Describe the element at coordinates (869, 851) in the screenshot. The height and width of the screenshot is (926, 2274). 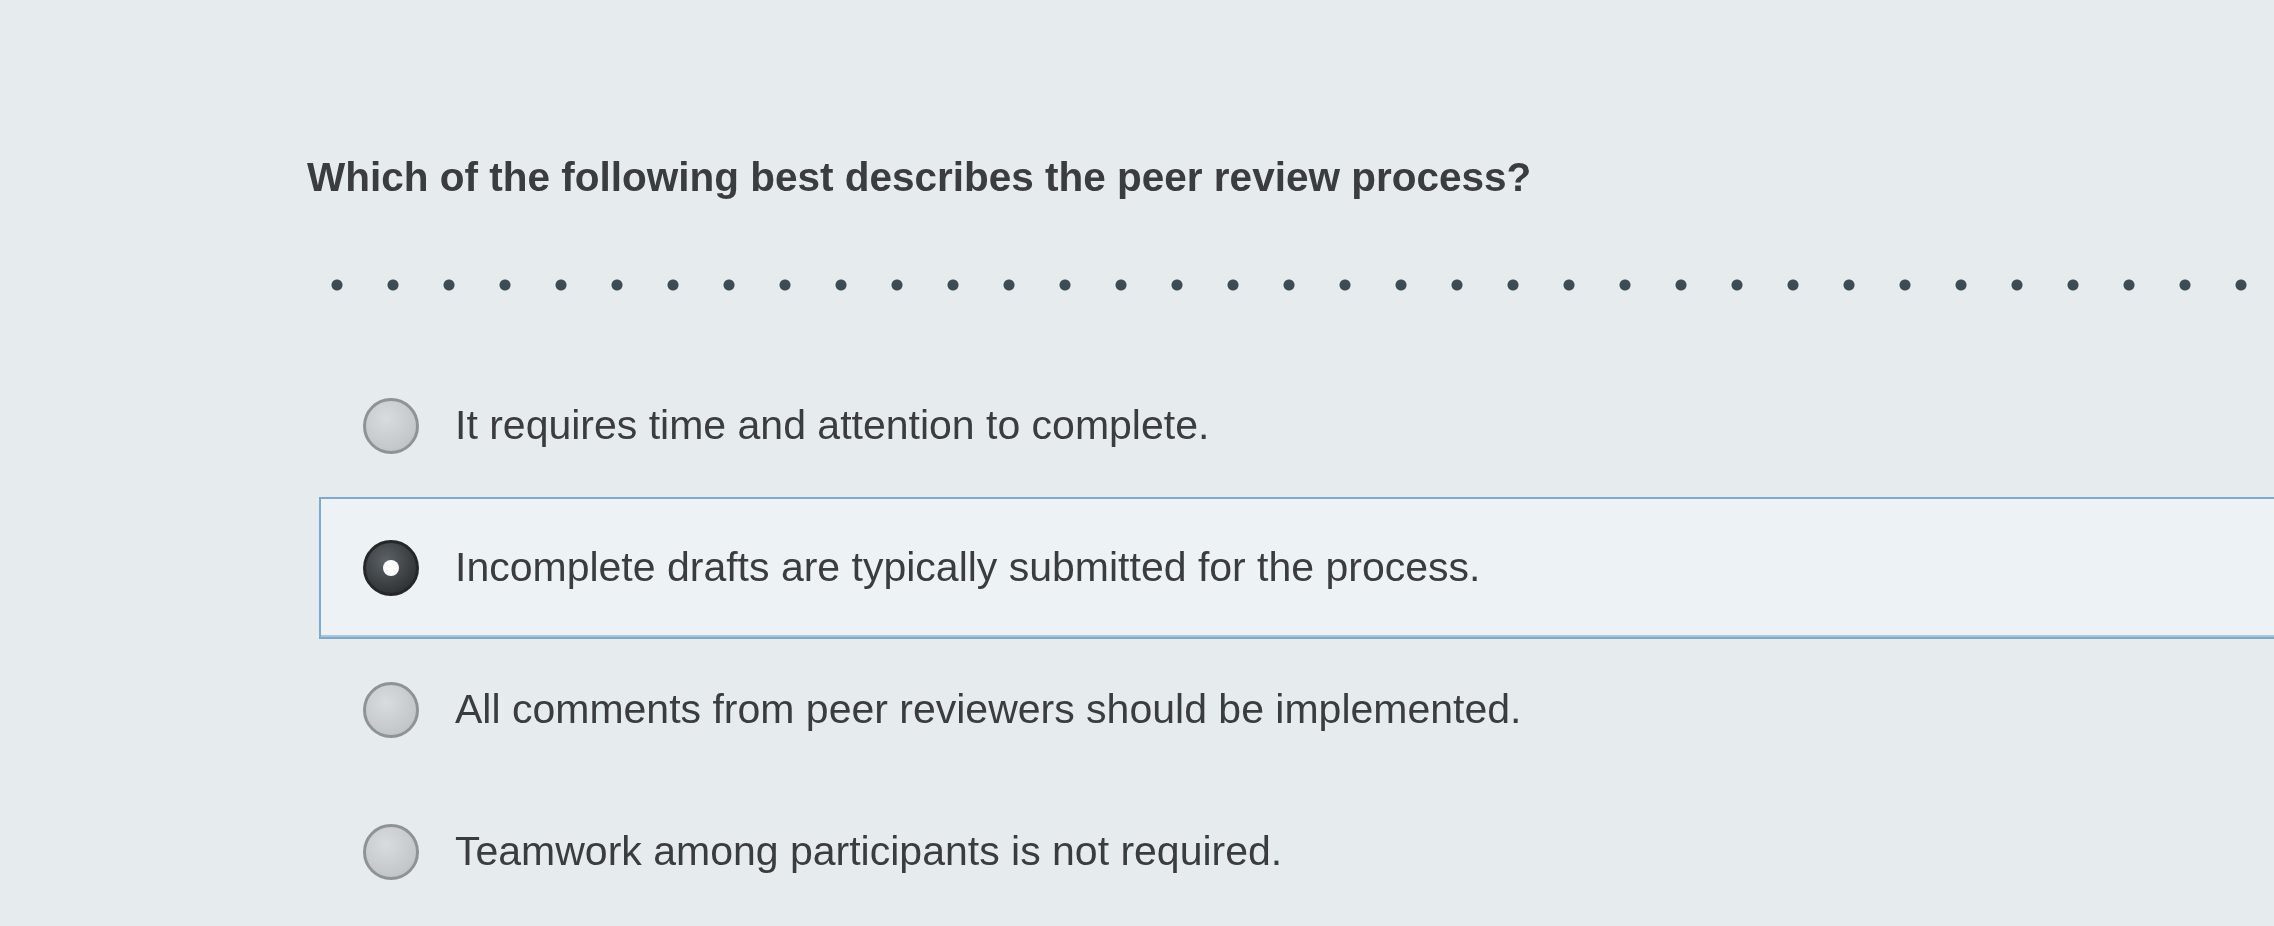
I see `option-text: Teamwork among participants is not required.` at that location.